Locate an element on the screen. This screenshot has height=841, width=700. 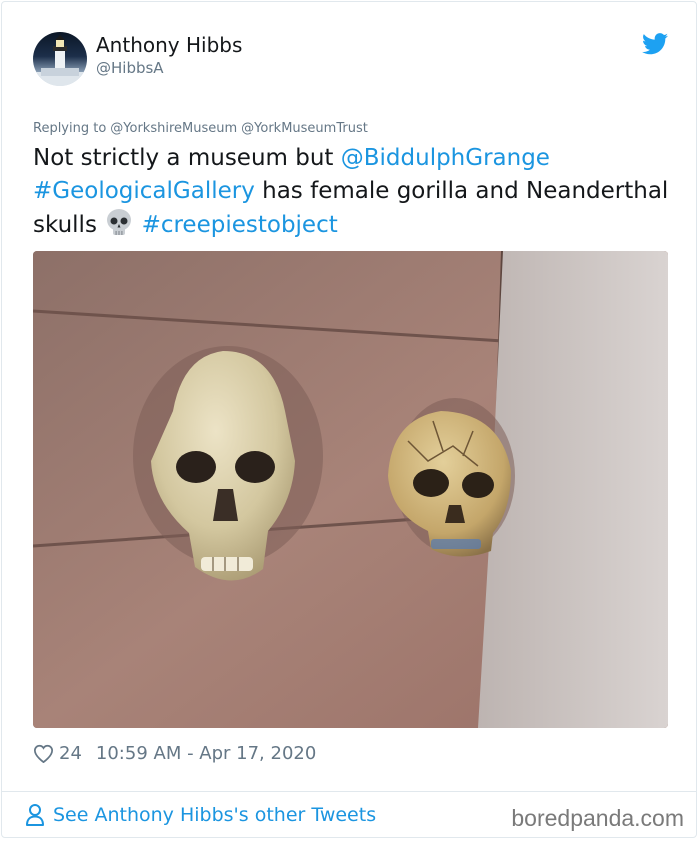
author-display-name: Anthony Hibbs is located at coordinates (169, 45).